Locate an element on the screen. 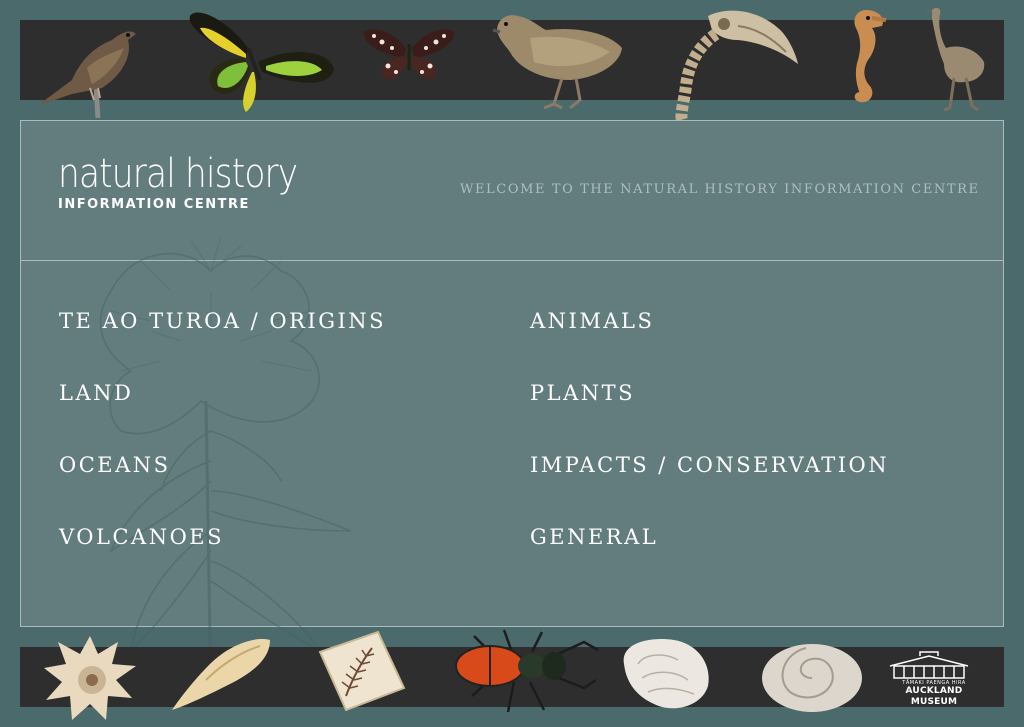 The width and height of the screenshot is (1024, 727). nav-link-general: GENERAL is located at coordinates (594, 537).